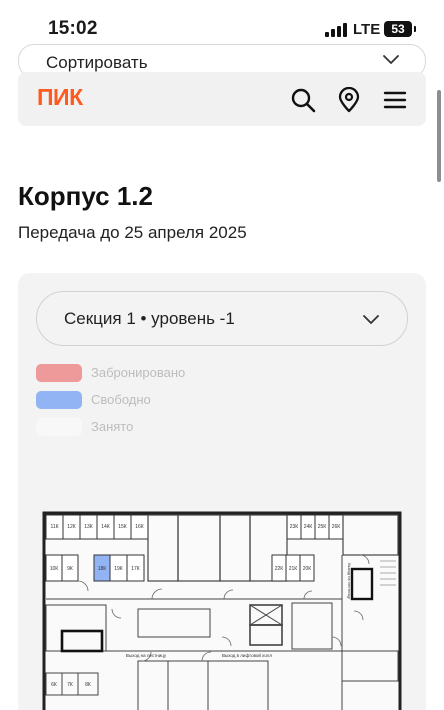 The height and width of the screenshot is (710, 444). What do you see at coordinates (308, 527) in the screenshot?
I see `unit-label: 24К` at bounding box center [308, 527].